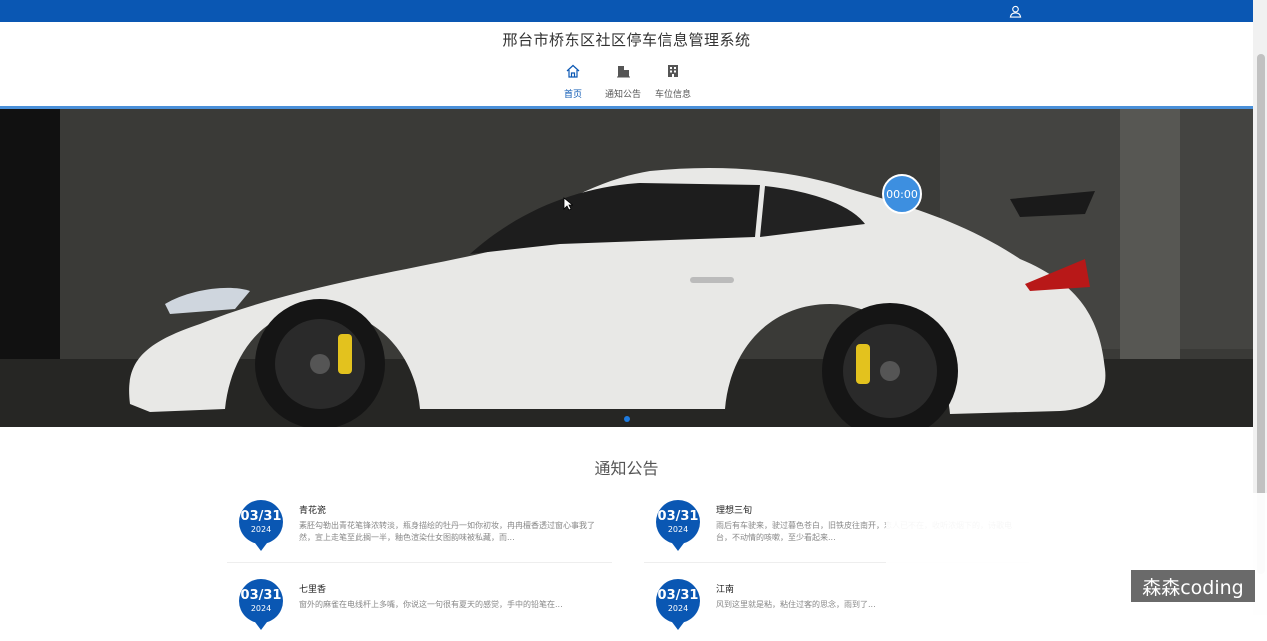 The width and height of the screenshot is (1267, 641). What do you see at coordinates (673, 80) in the screenshot?
I see `nav-item-parking: 车位信息` at bounding box center [673, 80].